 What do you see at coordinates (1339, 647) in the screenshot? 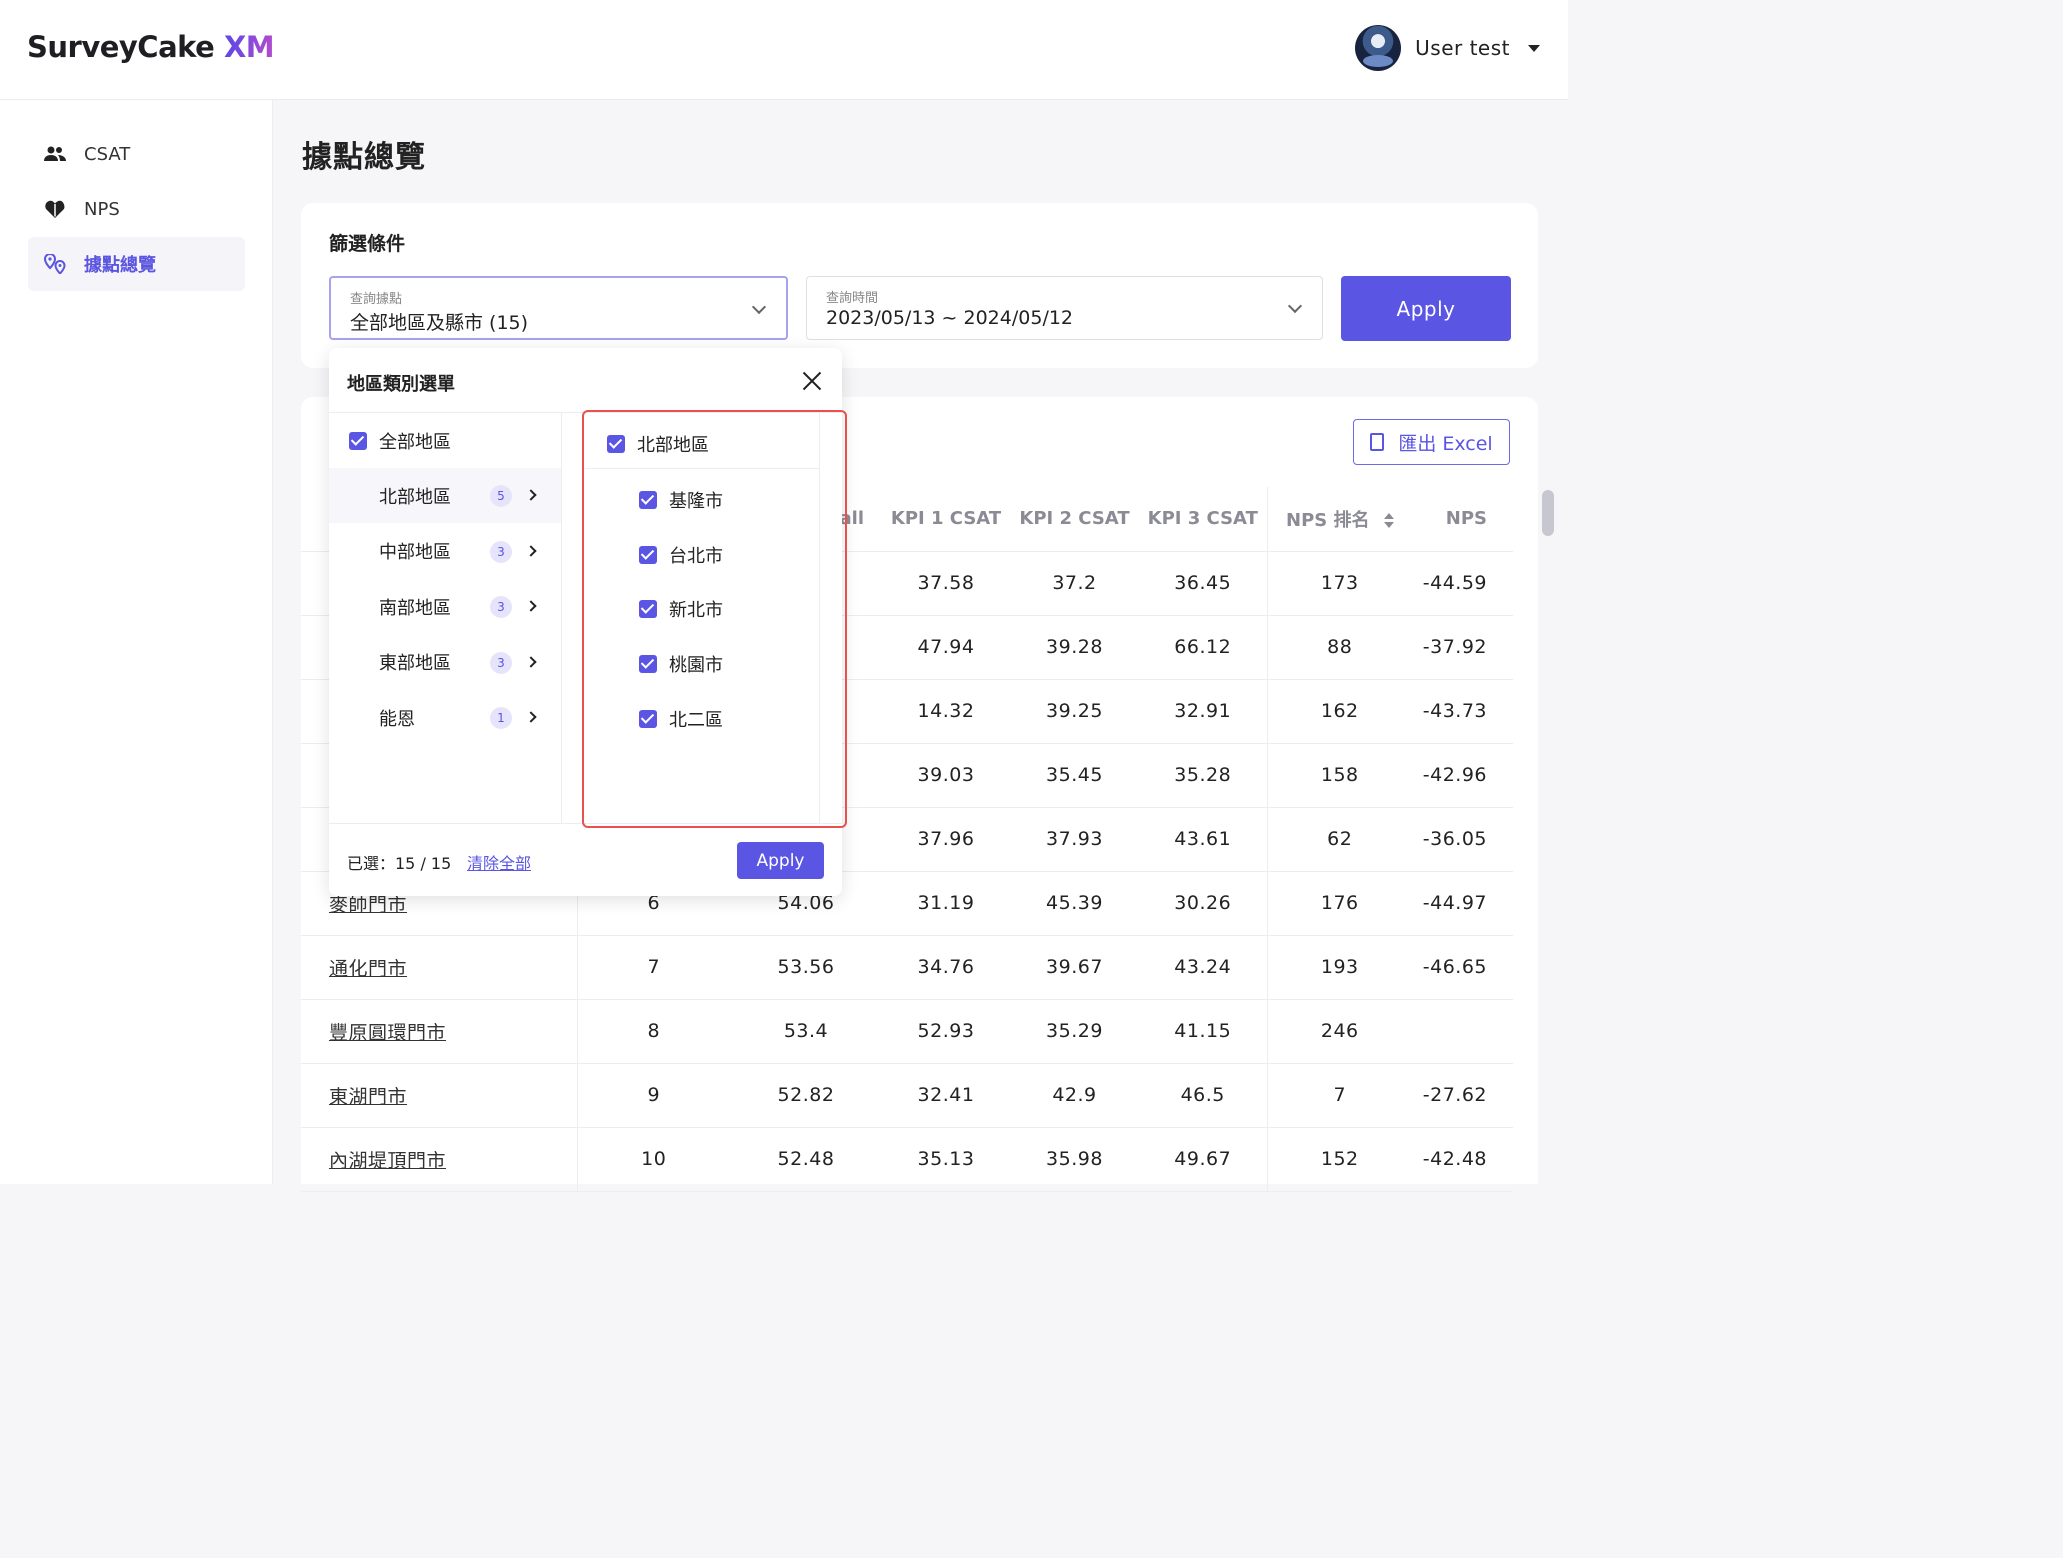
I see `cell-nps-rank: 88` at bounding box center [1339, 647].